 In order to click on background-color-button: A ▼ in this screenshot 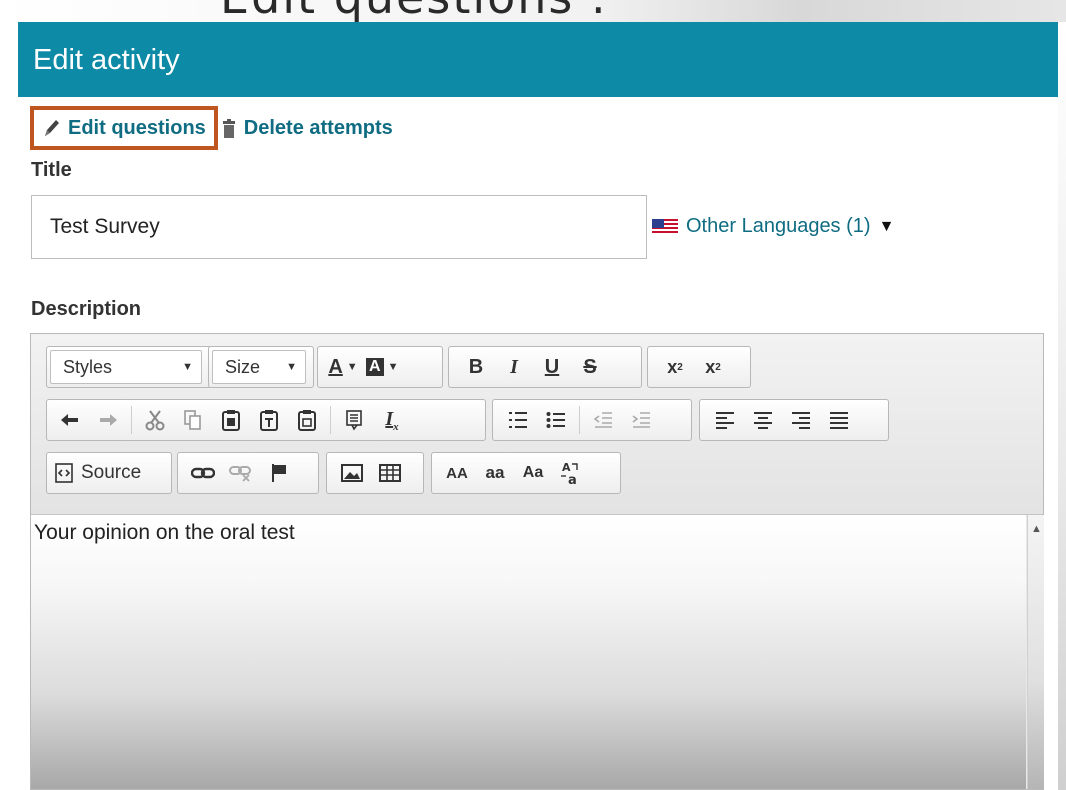, I will do `click(382, 367)`.